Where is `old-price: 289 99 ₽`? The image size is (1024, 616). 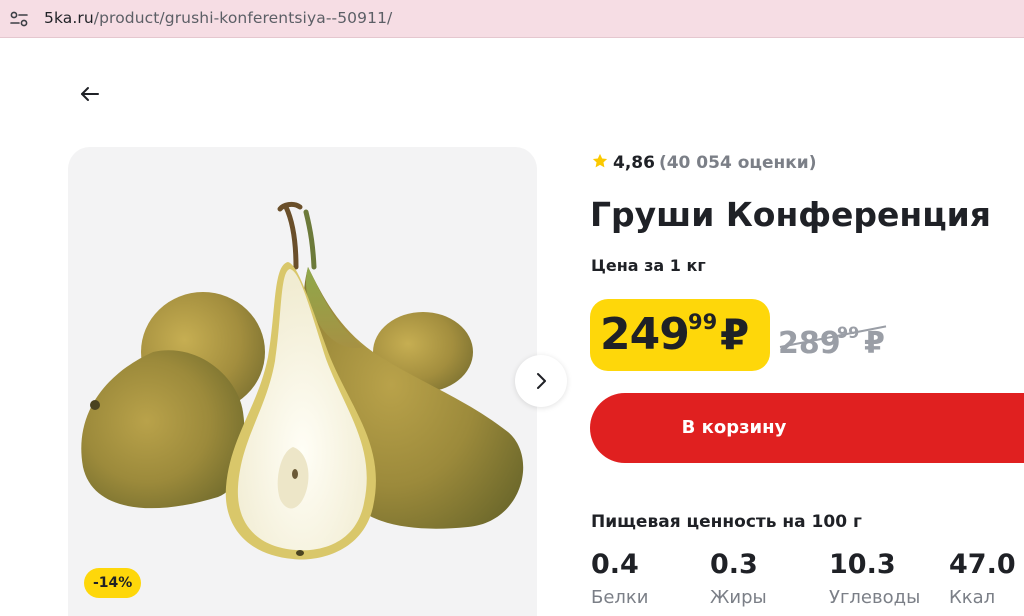
old-price: 289 99 ₽ is located at coordinates (835, 343).